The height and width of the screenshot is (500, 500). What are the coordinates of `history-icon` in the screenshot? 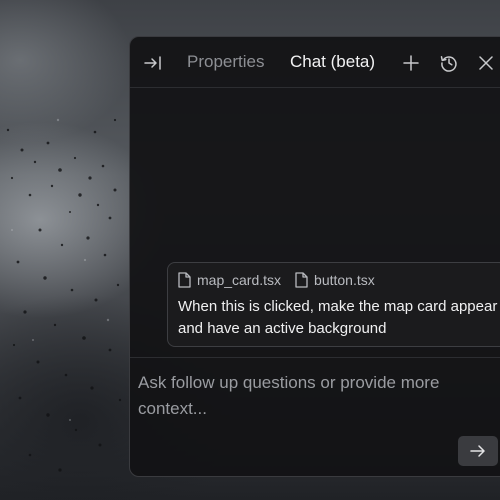 It's located at (448, 64).